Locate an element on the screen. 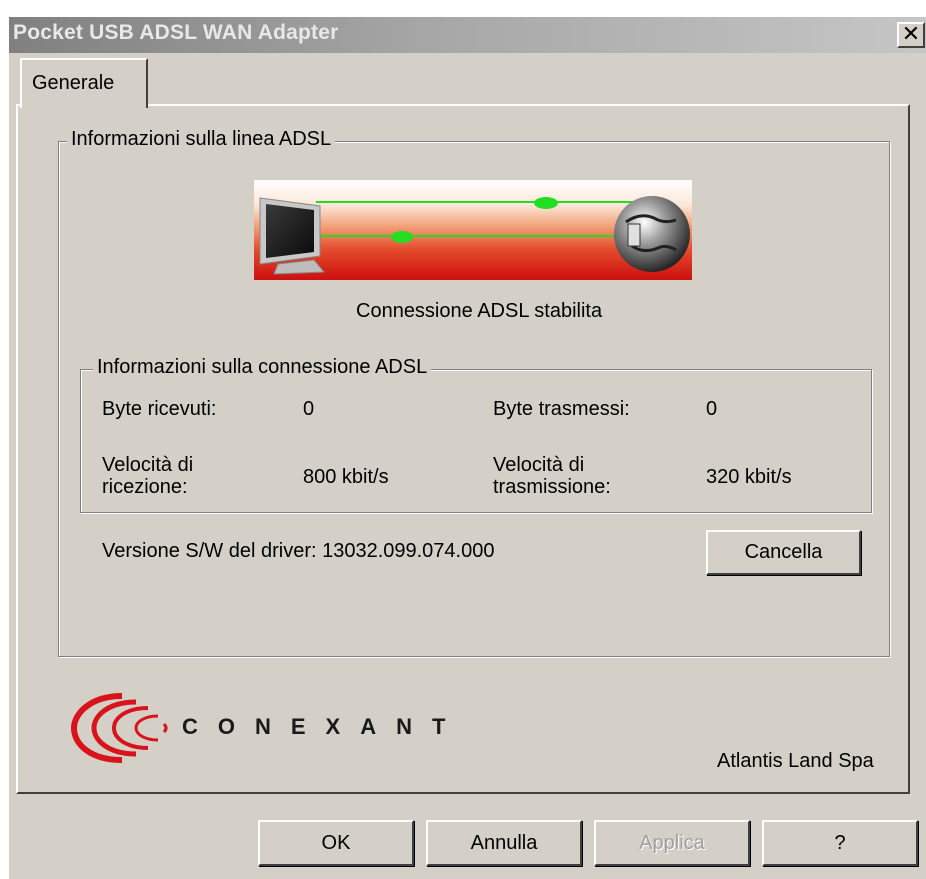  help-button: ? is located at coordinates (840, 843).